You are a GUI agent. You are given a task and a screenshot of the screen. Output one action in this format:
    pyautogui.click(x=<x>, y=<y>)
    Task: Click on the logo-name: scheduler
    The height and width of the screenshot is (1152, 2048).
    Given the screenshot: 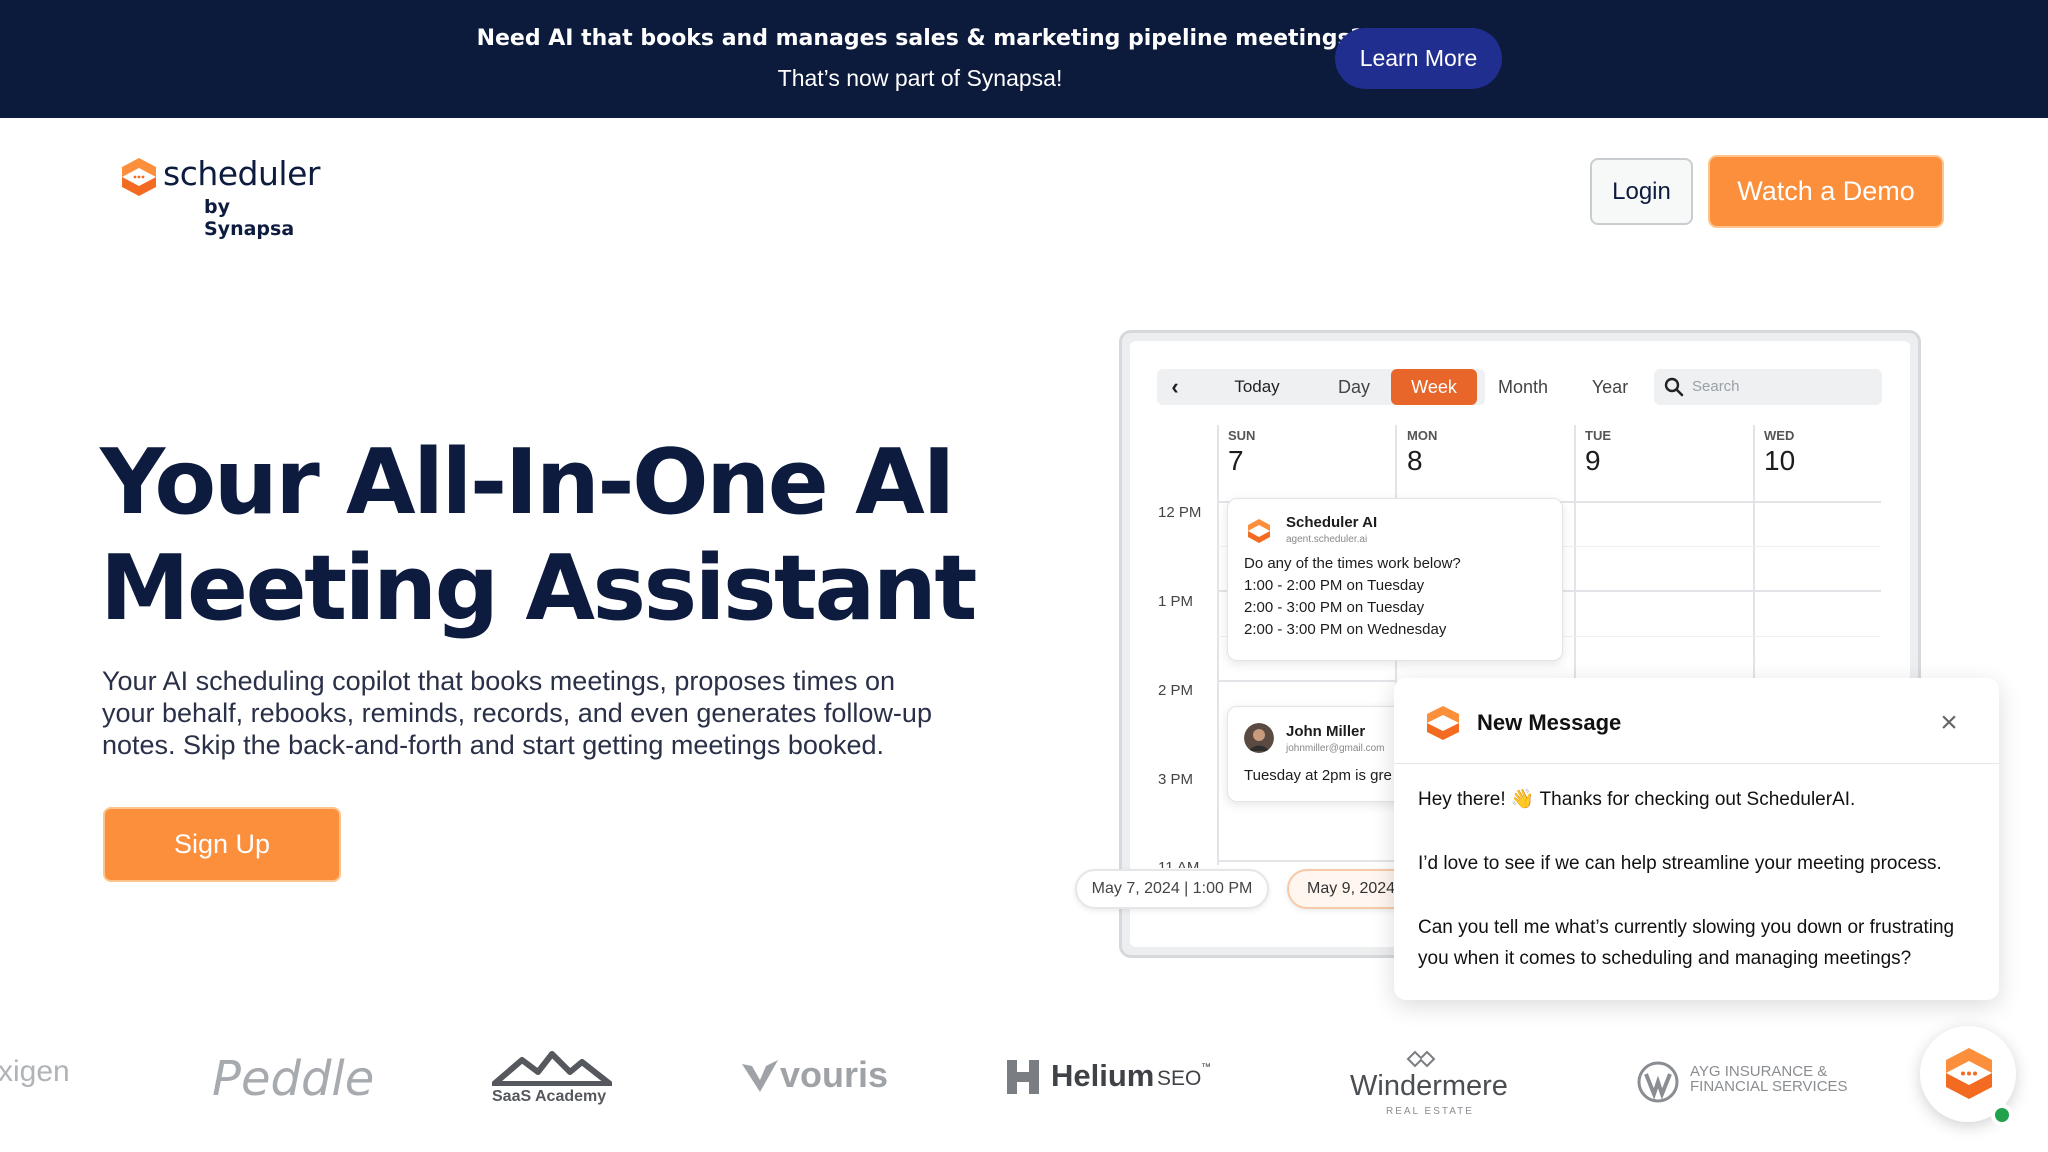 What is the action you would take?
    pyautogui.click(x=241, y=173)
    